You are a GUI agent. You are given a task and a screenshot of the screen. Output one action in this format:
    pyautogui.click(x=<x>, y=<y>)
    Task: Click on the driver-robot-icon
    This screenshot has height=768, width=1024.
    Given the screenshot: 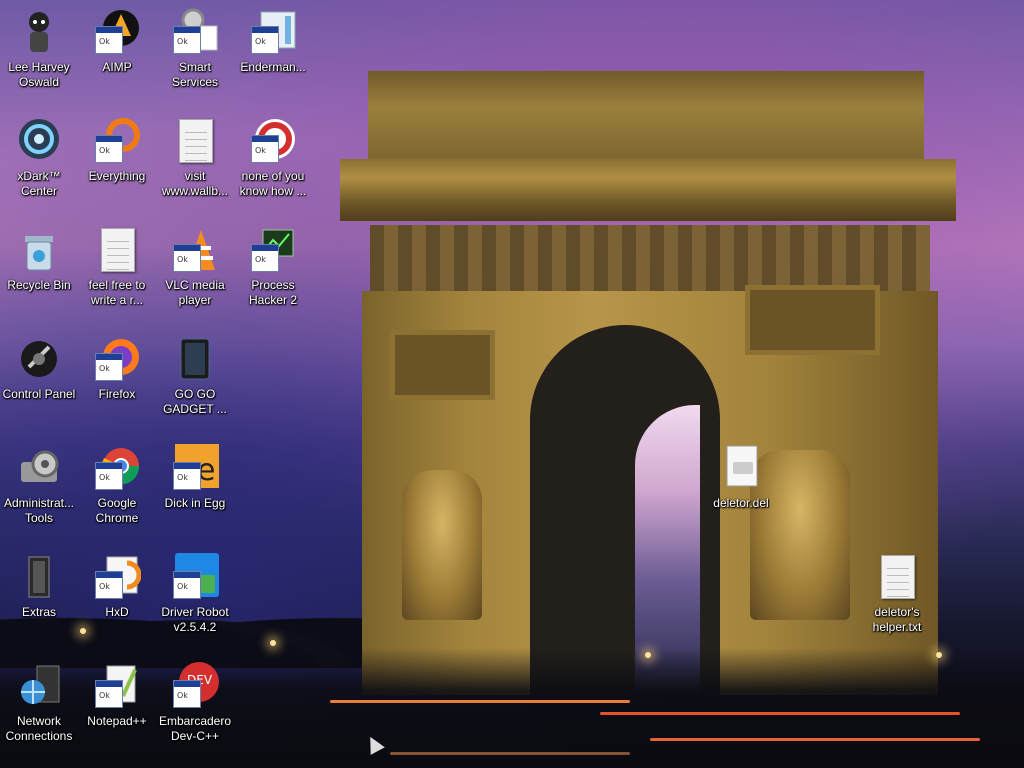 What is the action you would take?
    pyautogui.click(x=195, y=577)
    